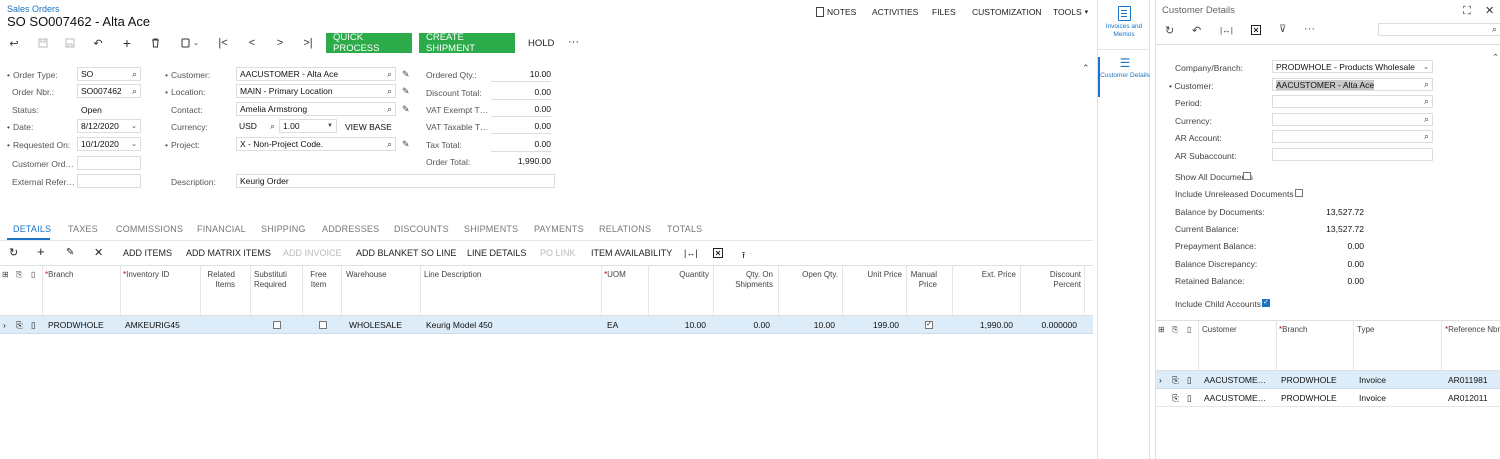 This screenshot has width=1500, height=459. Describe the element at coordinates (1299, 193) in the screenshot. I see `include-unreleased-checkbox` at that location.